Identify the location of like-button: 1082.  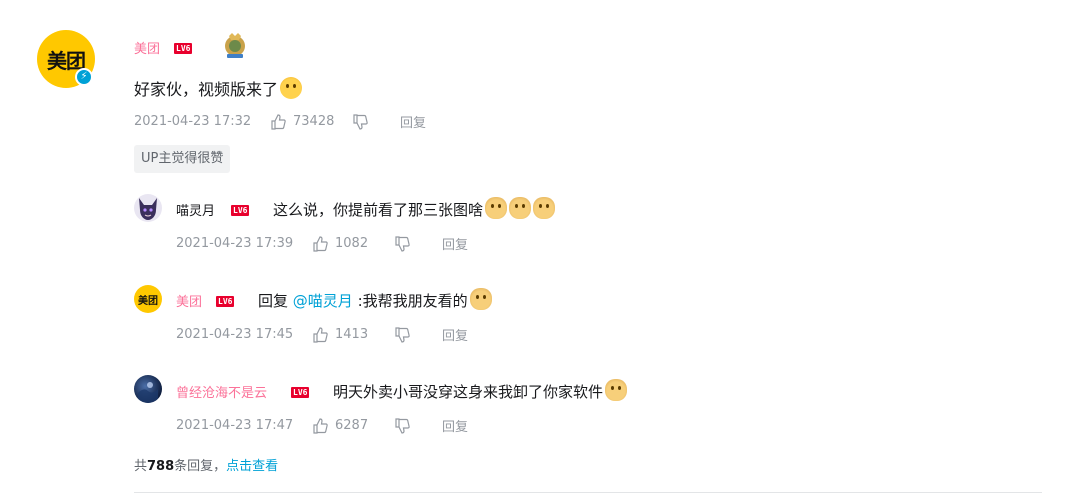
(353, 243).